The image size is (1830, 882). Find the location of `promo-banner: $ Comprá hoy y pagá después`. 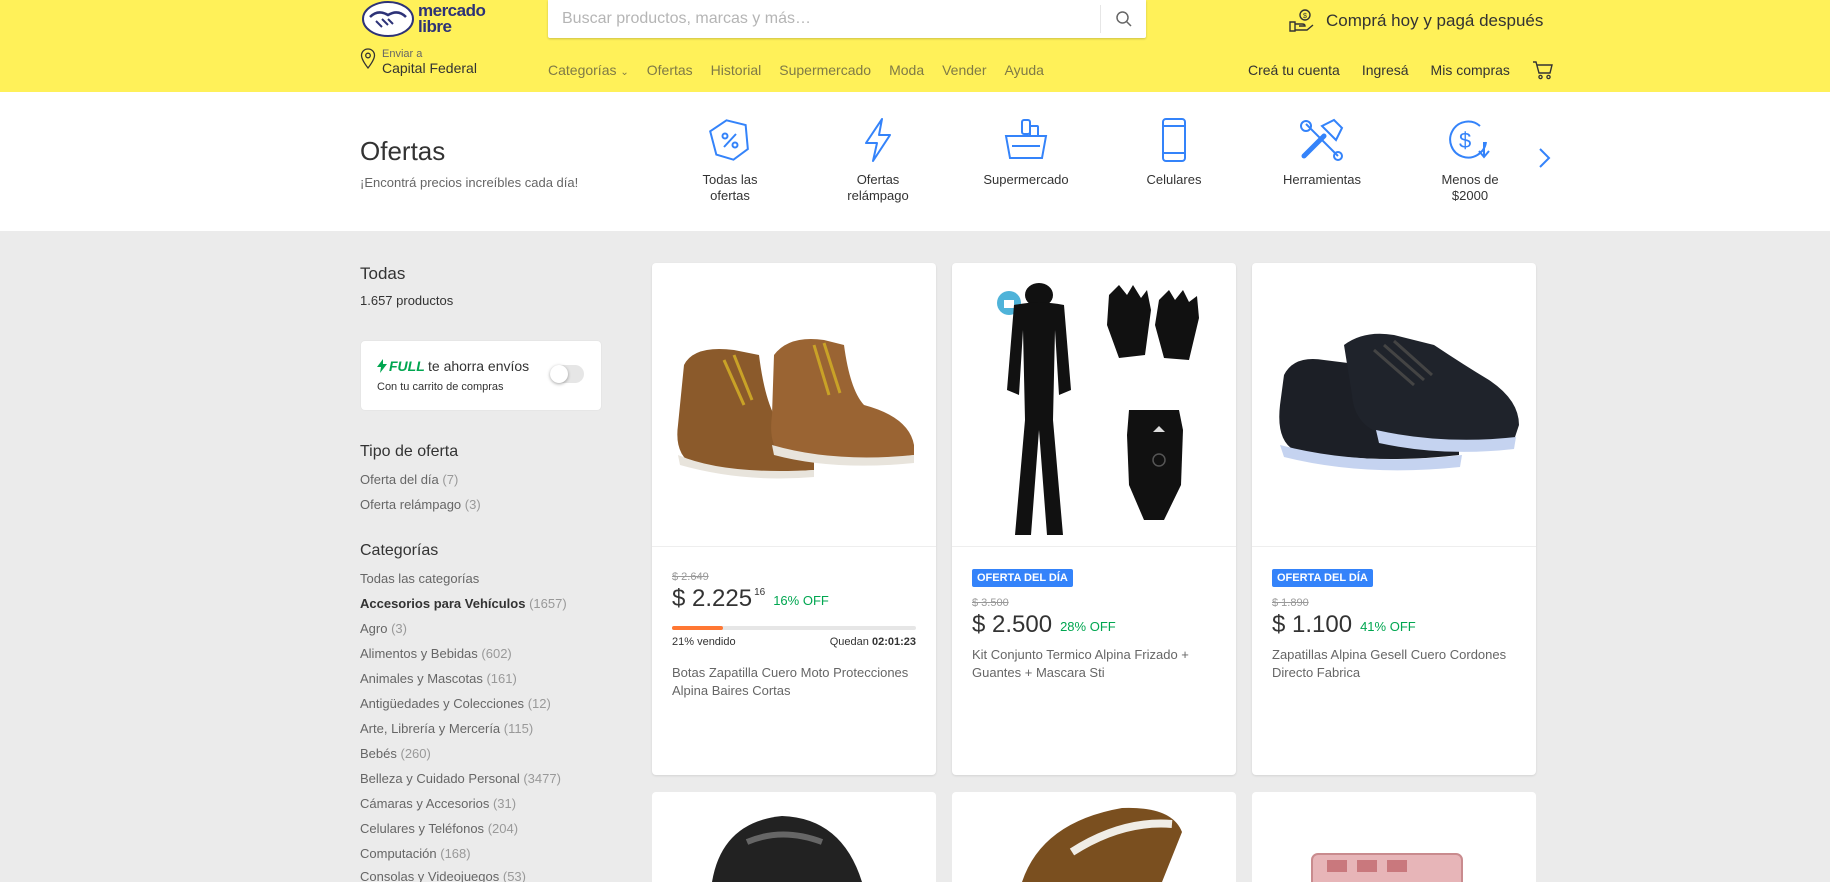

promo-banner: $ Comprá hoy y pagá después is located at coordinates (1415, 21).